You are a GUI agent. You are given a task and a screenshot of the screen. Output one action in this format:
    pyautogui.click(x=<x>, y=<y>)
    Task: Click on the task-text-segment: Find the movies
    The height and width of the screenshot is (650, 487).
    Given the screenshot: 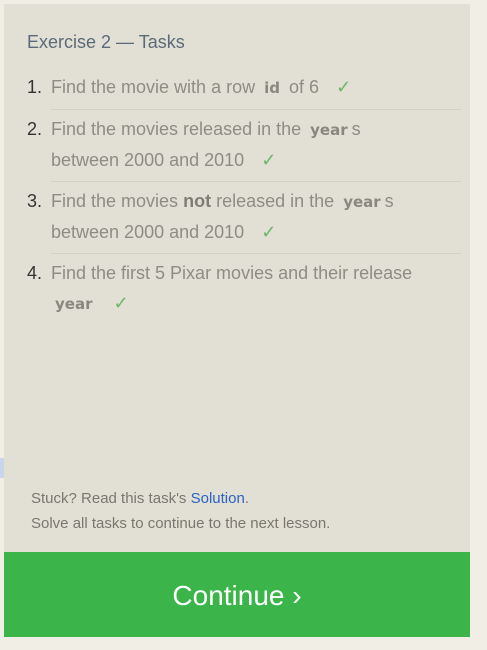 What is the action you would take?
    pyautogui.click(x=115, y=201)
    